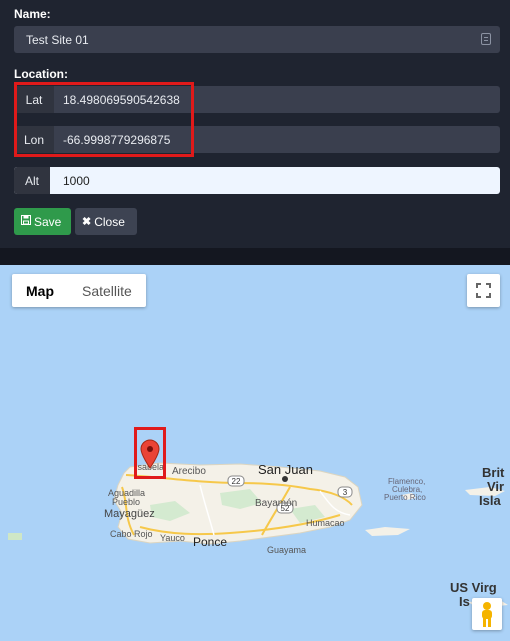 This screenshot has height=641, width=510. What do you see at coordinates (15, 536) in the screenshot?
I see `islet-left` at bounding box center [15, 536].